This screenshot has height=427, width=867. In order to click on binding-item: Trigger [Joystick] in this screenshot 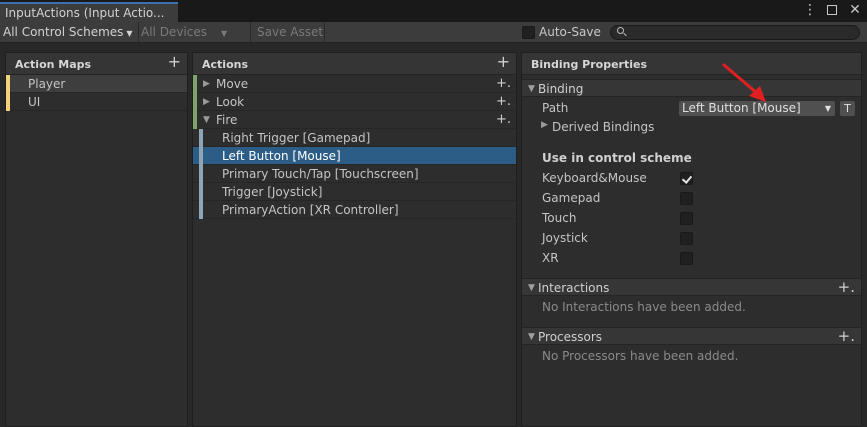, I will do `click(354, 192)`.